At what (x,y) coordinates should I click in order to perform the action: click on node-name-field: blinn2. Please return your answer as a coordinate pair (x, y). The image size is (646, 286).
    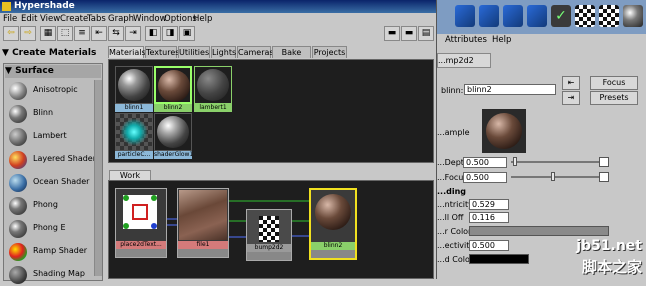
    Looking at the image, I should click on (510, 89).